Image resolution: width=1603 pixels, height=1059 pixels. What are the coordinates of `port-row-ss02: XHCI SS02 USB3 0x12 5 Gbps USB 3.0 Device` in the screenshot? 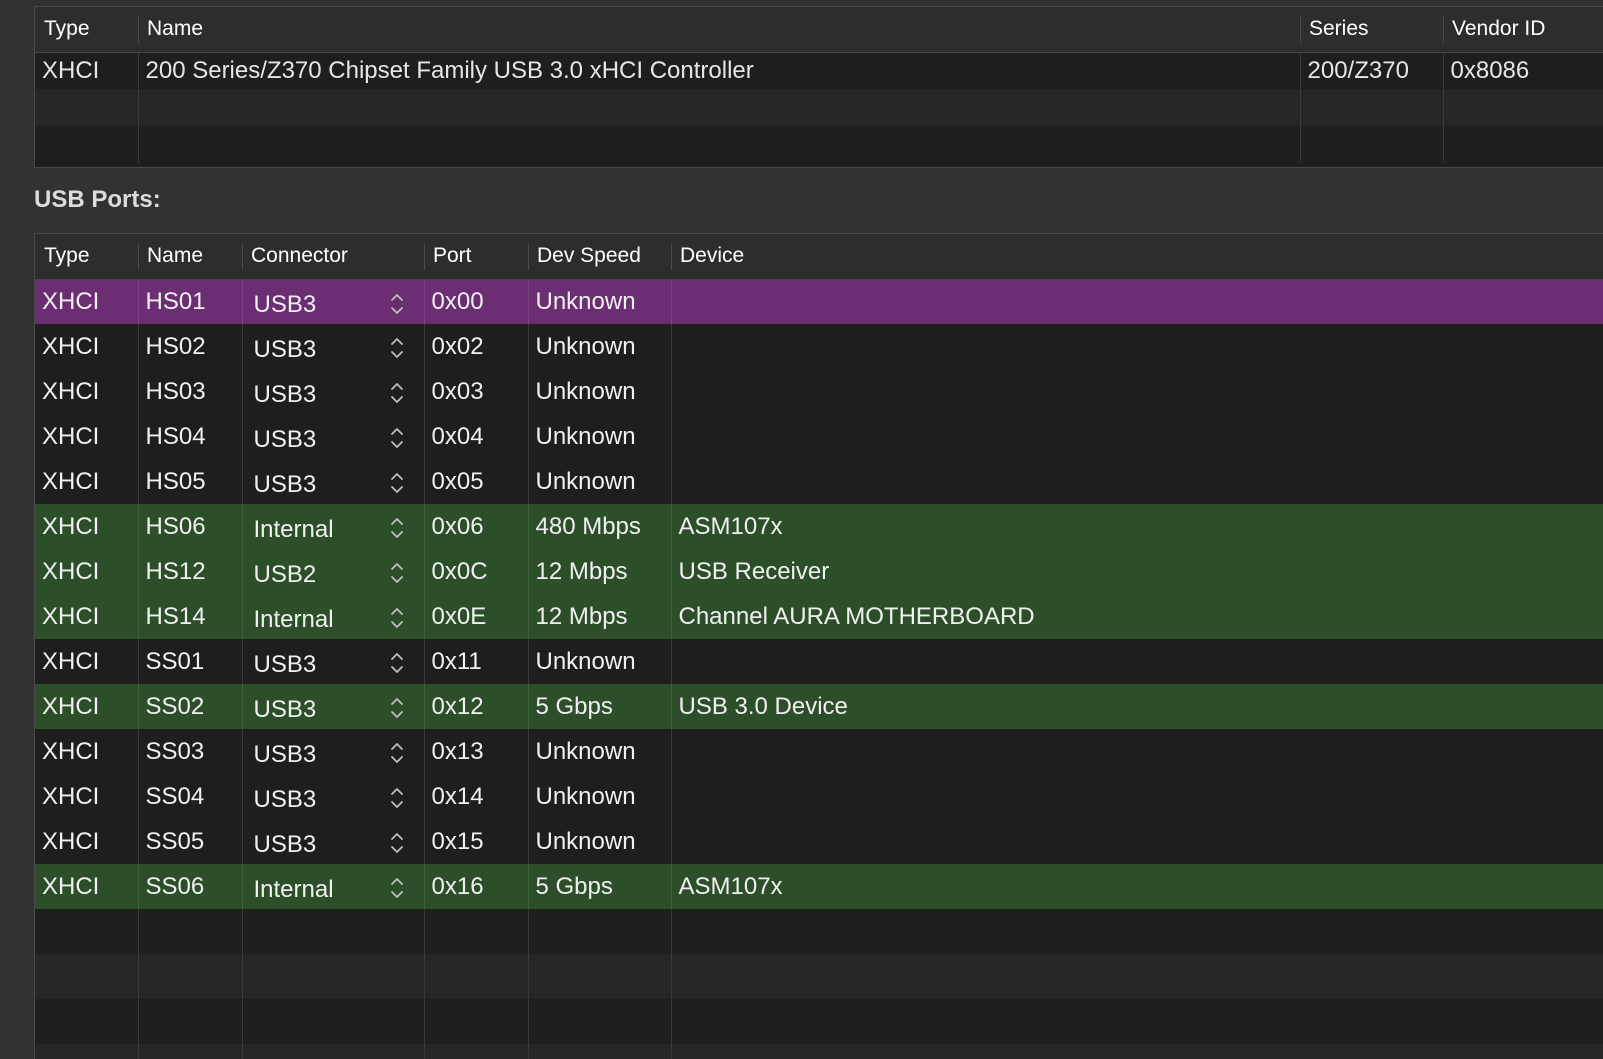 It's located at (819, 706).